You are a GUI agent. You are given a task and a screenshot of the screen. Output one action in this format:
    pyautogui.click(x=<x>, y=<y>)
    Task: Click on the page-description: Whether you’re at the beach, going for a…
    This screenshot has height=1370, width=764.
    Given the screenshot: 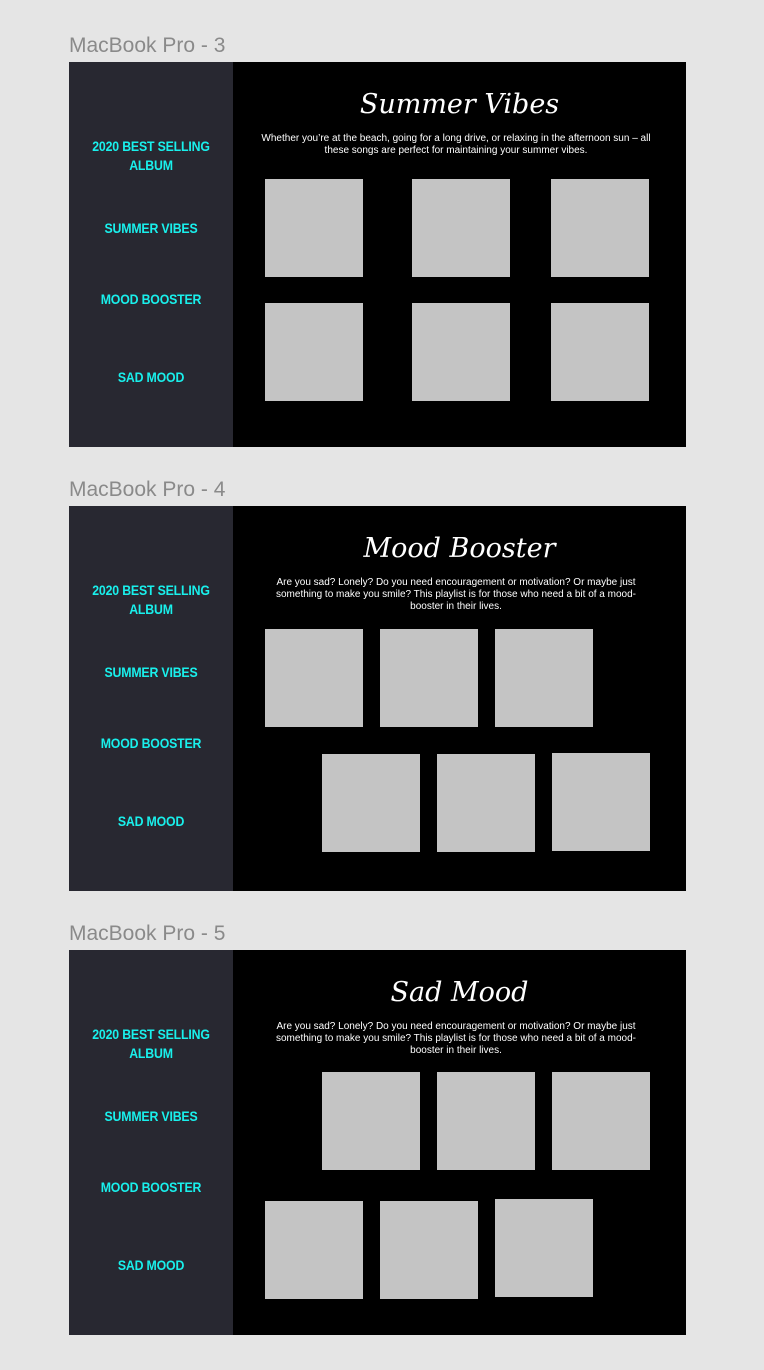 What is the action you would take?
    pyautogui.click(x=456, y=144)
    